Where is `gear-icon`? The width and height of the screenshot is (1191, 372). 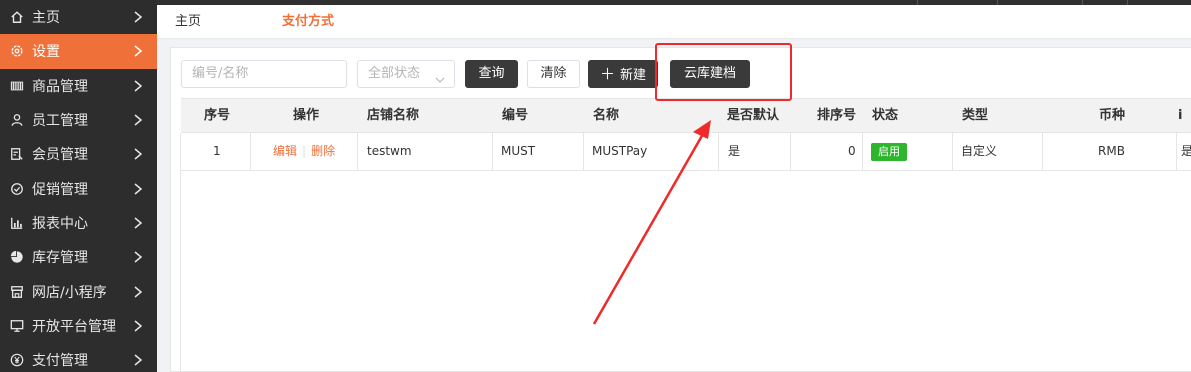
gear-icon is located at coordinates (17, 51).